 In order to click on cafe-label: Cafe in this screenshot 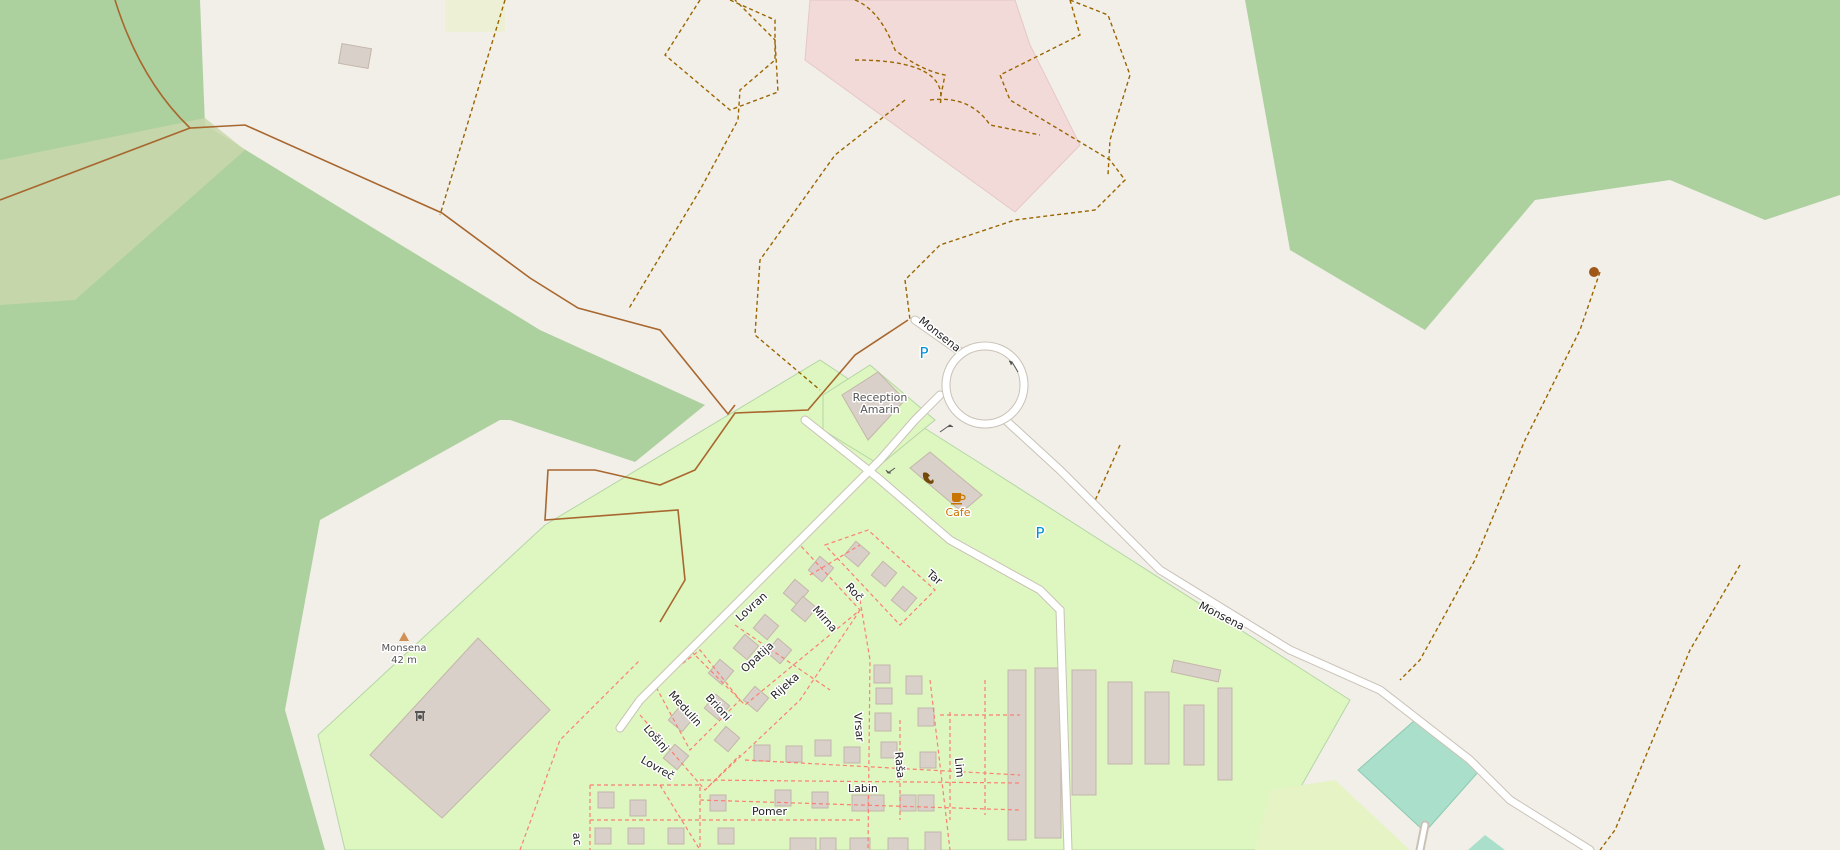, I will do `click(957, 512)`.